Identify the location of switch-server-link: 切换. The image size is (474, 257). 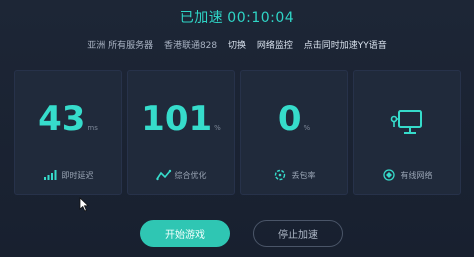
(237, 46).